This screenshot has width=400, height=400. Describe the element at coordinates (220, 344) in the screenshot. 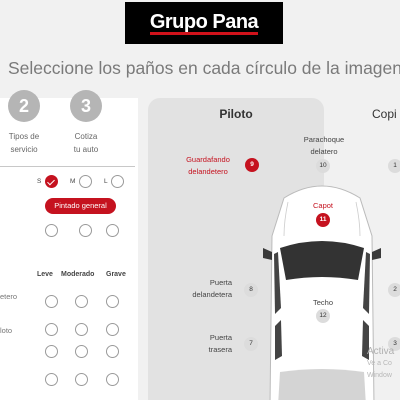

I see `part-puerta-tra-label: Puerta trasera` at that location.